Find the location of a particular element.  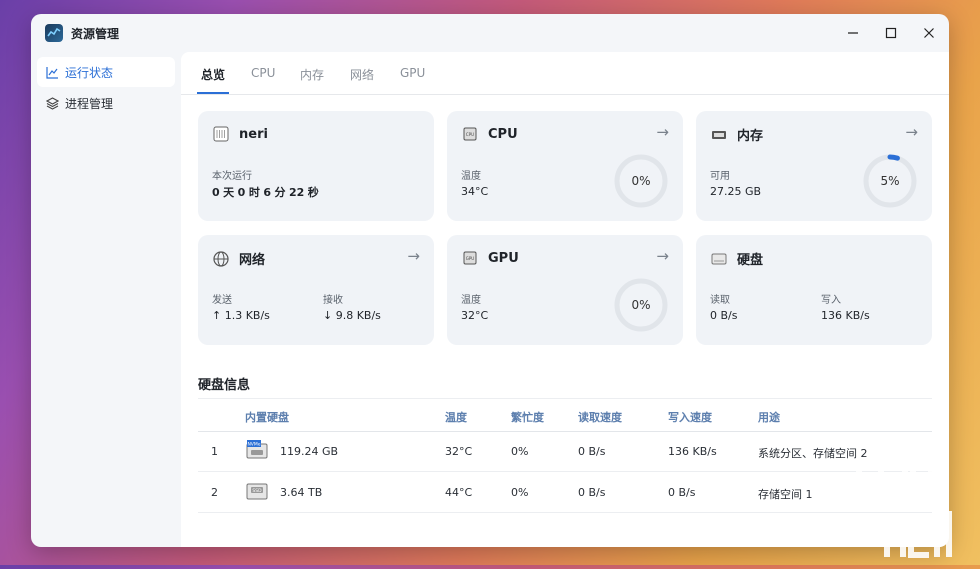

gpu-usage-ring: 0% is located at coordinates (641, 305).